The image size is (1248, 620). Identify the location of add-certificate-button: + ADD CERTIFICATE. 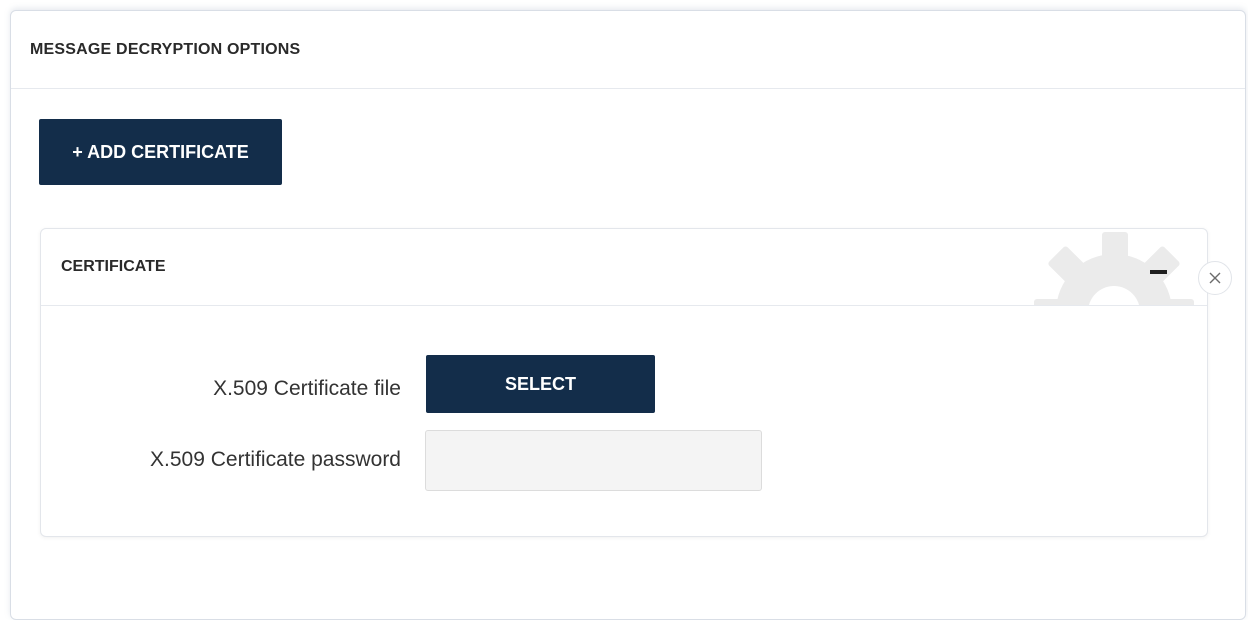
(160, 152).